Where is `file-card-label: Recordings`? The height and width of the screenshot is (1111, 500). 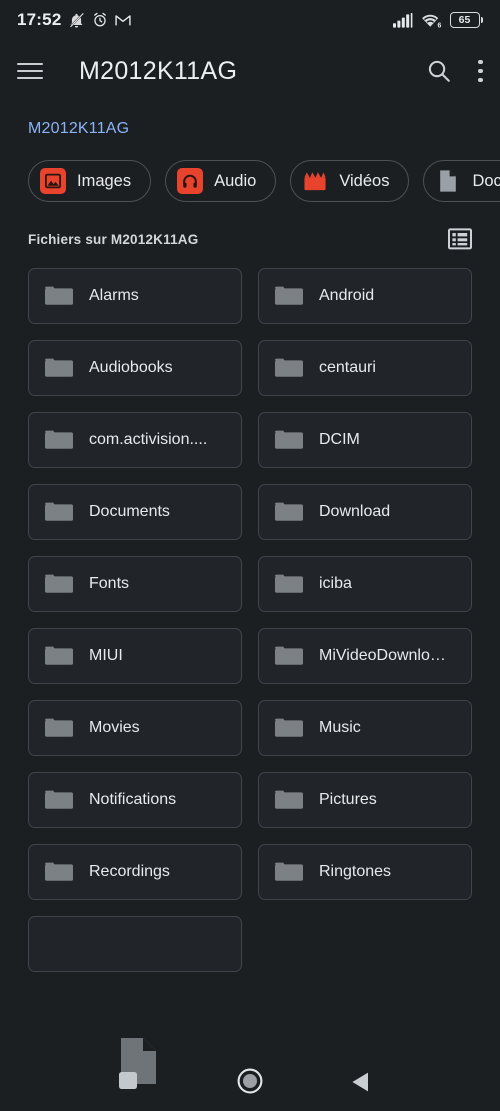
file-card-label: Recordings is located at coordinates (129, 871).